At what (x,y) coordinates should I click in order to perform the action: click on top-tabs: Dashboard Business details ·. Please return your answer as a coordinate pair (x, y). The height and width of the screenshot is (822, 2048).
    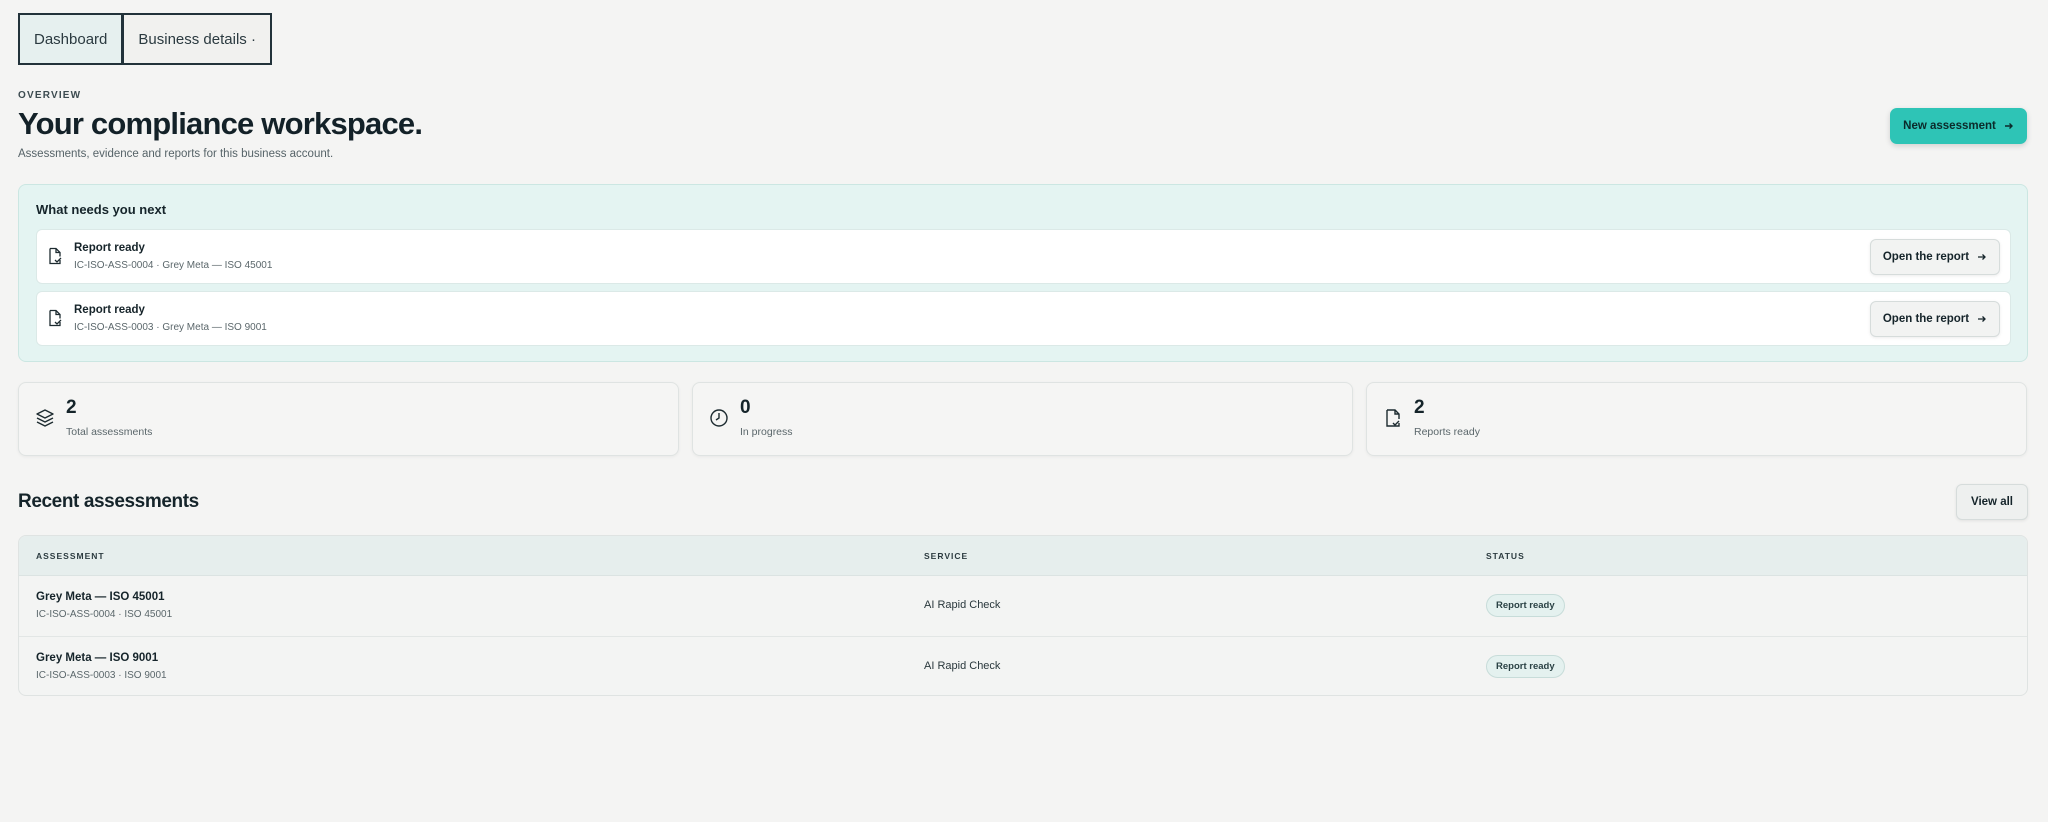
    Looking at the image, I should click on (145, 39).